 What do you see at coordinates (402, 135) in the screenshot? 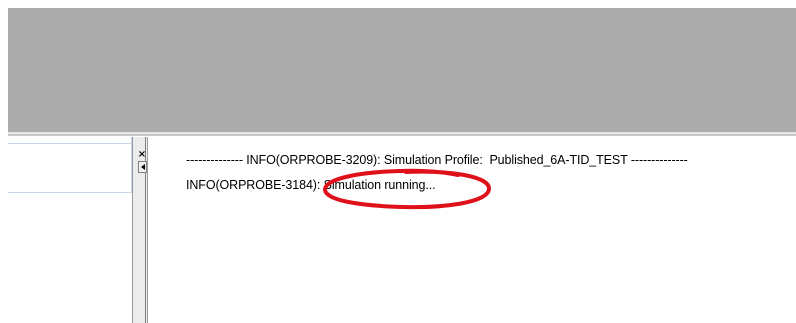
I see `workspace-divider-shadow` at bounding box center [402, 135].